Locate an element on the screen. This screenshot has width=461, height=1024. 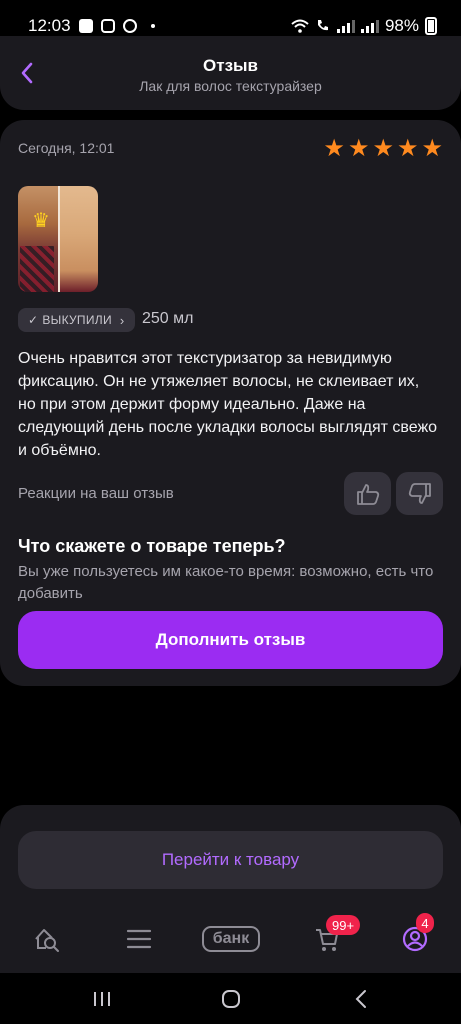
nav-catalog is located at coordinates (139, 939).